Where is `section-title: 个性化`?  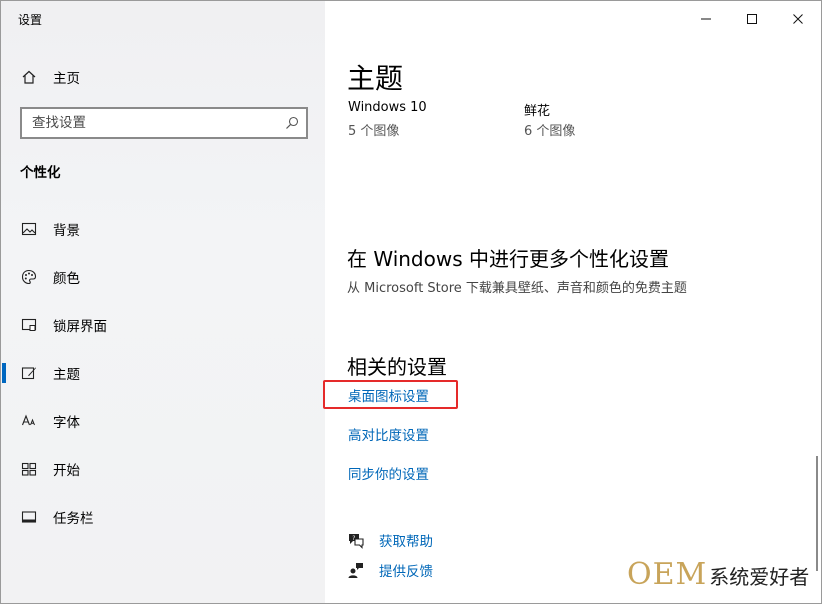 section-title: 个性化 is located at coordinates (40, 173).